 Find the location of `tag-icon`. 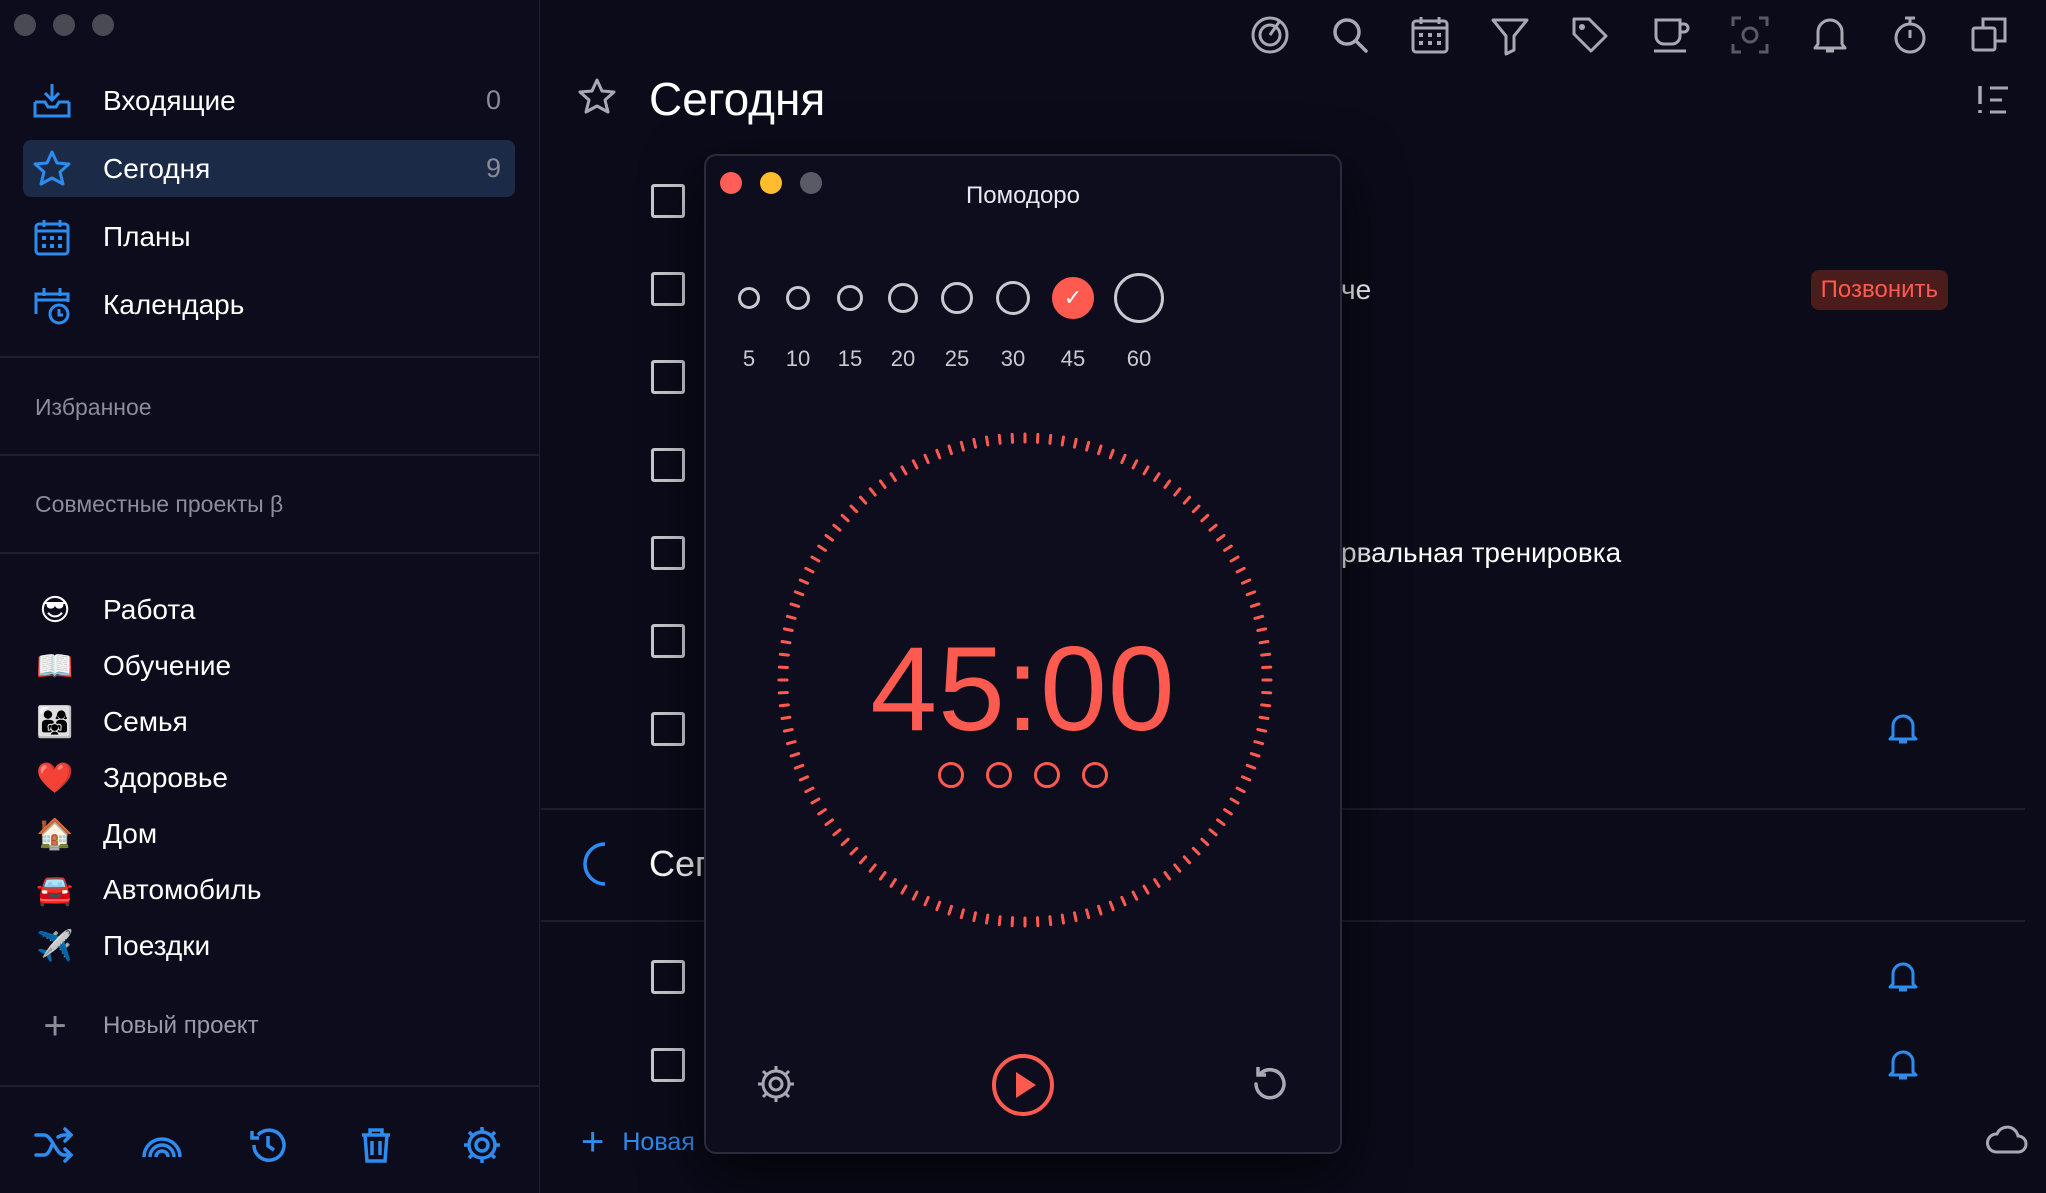

tag-icon is located at coordinates (1590, 35).